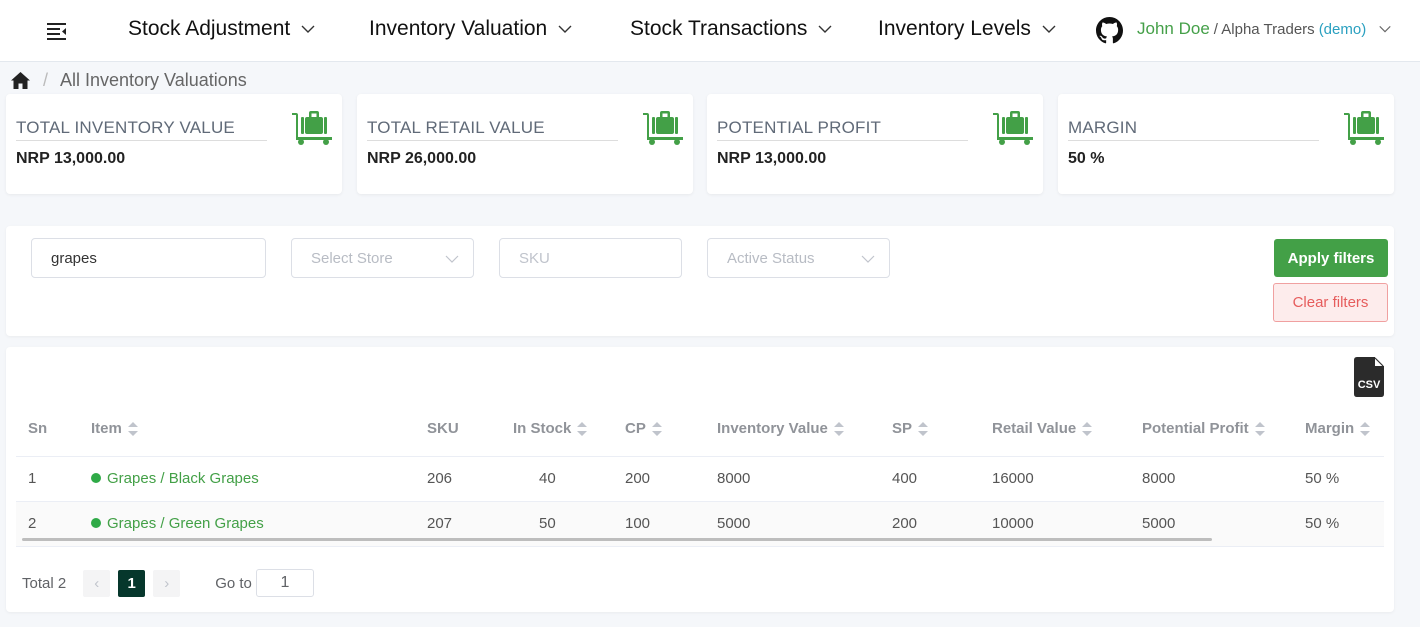  I want to click on column-label: Potential Profit, so click(1195, 428).